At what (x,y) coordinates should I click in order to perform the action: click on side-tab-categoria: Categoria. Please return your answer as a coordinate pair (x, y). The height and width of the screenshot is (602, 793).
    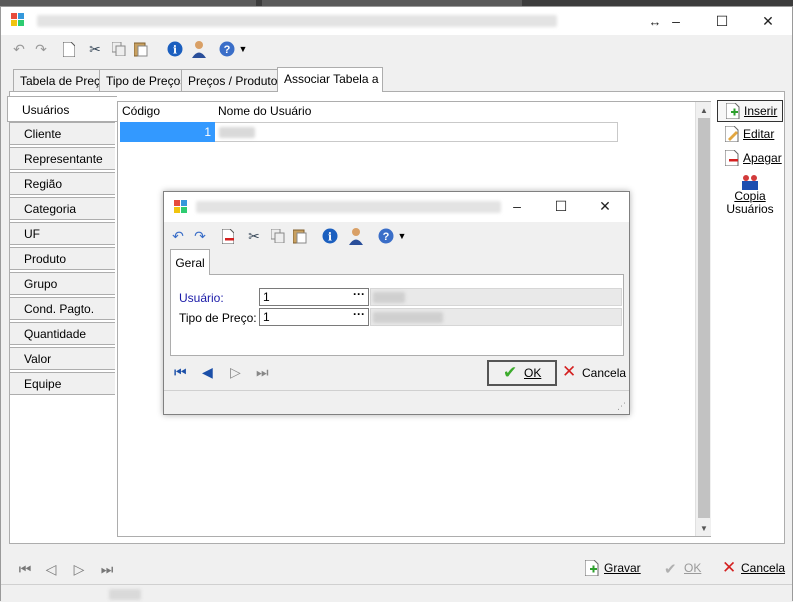
    Looking at the image, I should click on (62, 208).